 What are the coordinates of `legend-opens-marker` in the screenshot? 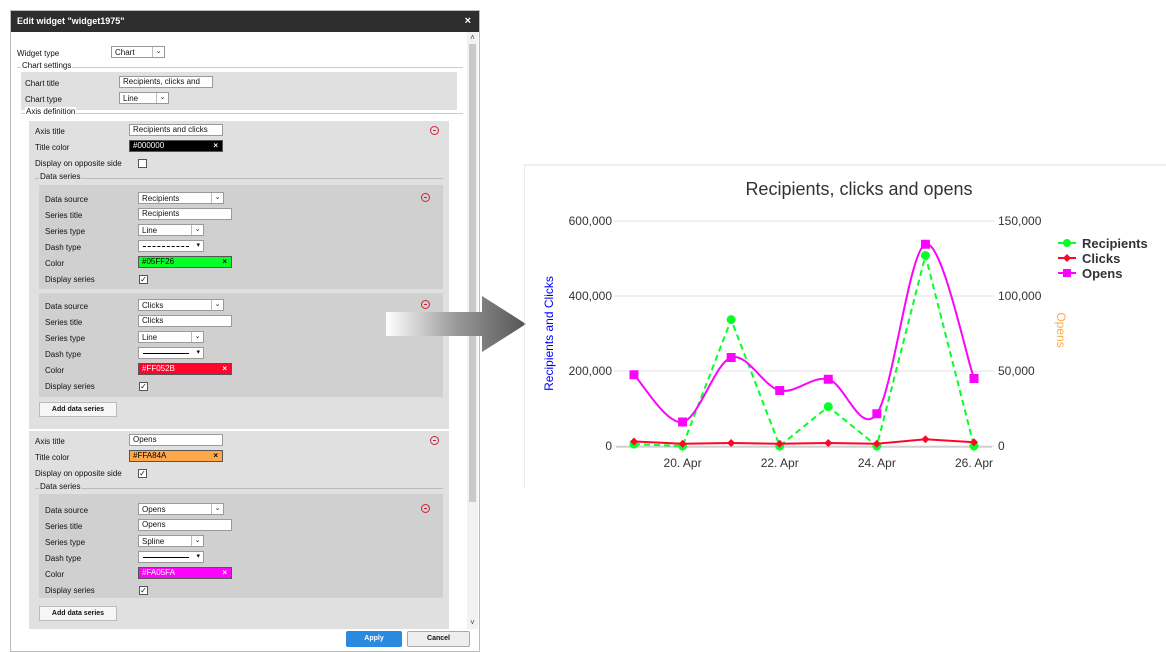 It's located at (1067, 273).